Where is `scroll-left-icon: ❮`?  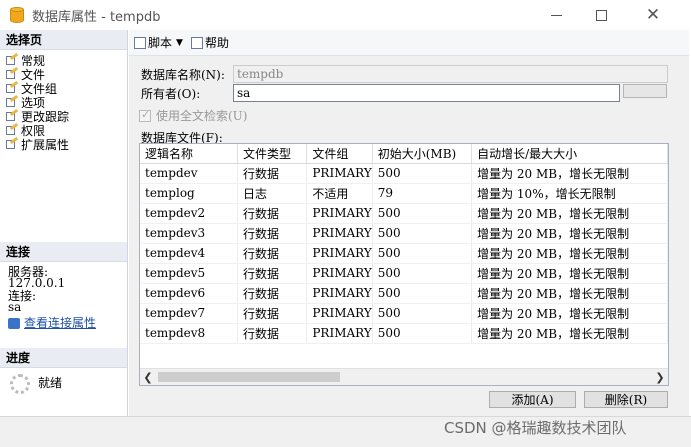 scroll-left-icon: ❮ is located at coordinates (148, 377).